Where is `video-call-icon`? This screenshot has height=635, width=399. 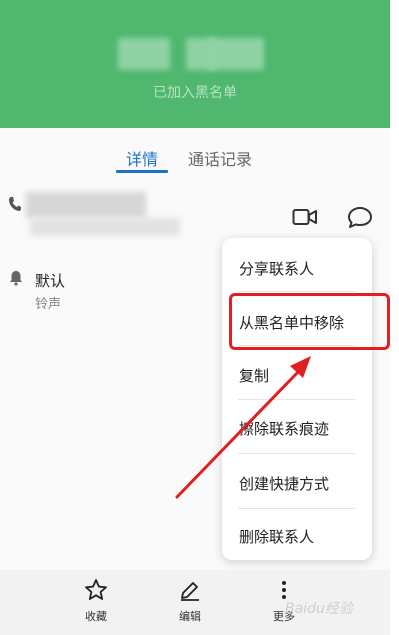 video-call-icon is located at coordinates (305, 217).